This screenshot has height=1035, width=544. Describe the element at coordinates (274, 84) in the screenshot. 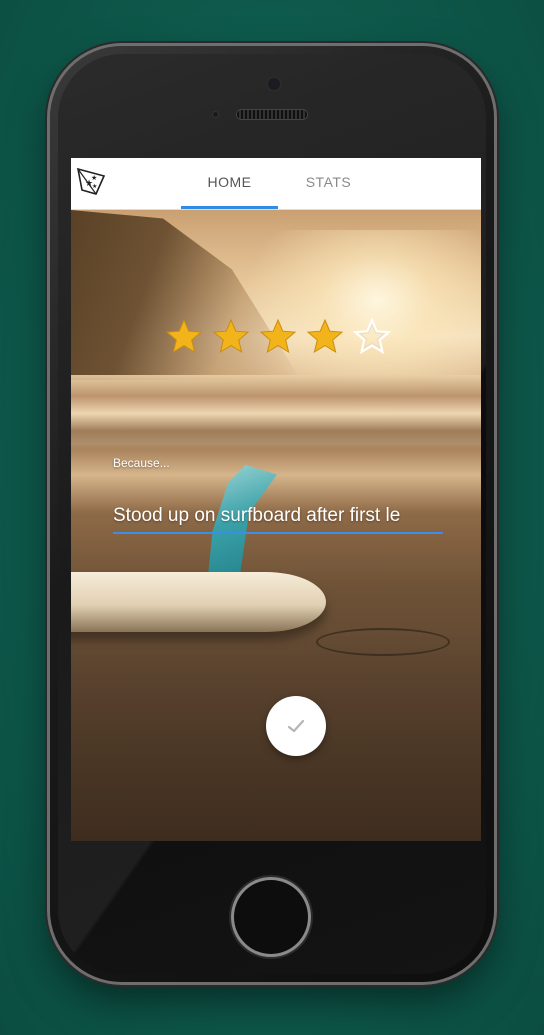

I see `front-camera` at that location.